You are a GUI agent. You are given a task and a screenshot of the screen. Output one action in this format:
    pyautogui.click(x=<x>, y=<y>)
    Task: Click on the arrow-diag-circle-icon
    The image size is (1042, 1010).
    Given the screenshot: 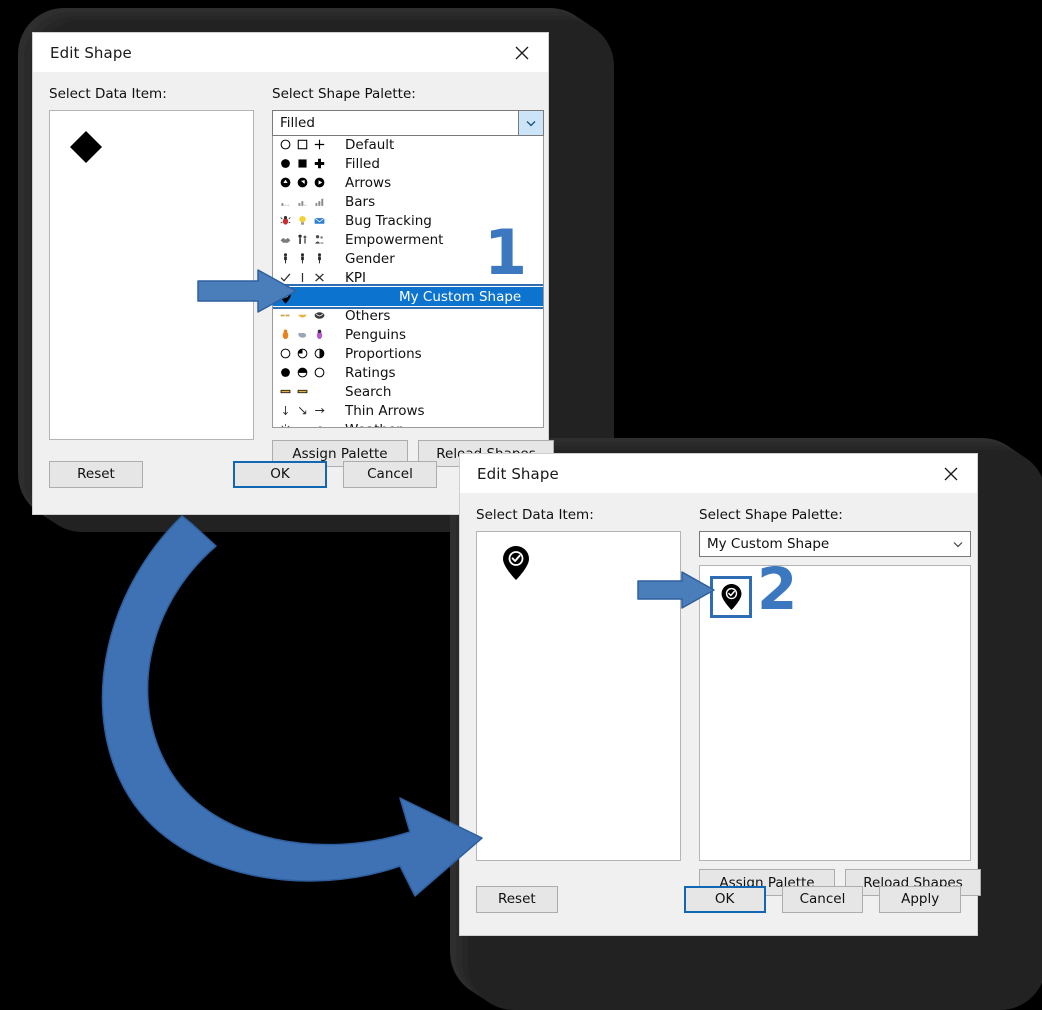 What is the action you would take?
    pyautogui.click(x=302, y=182)
    